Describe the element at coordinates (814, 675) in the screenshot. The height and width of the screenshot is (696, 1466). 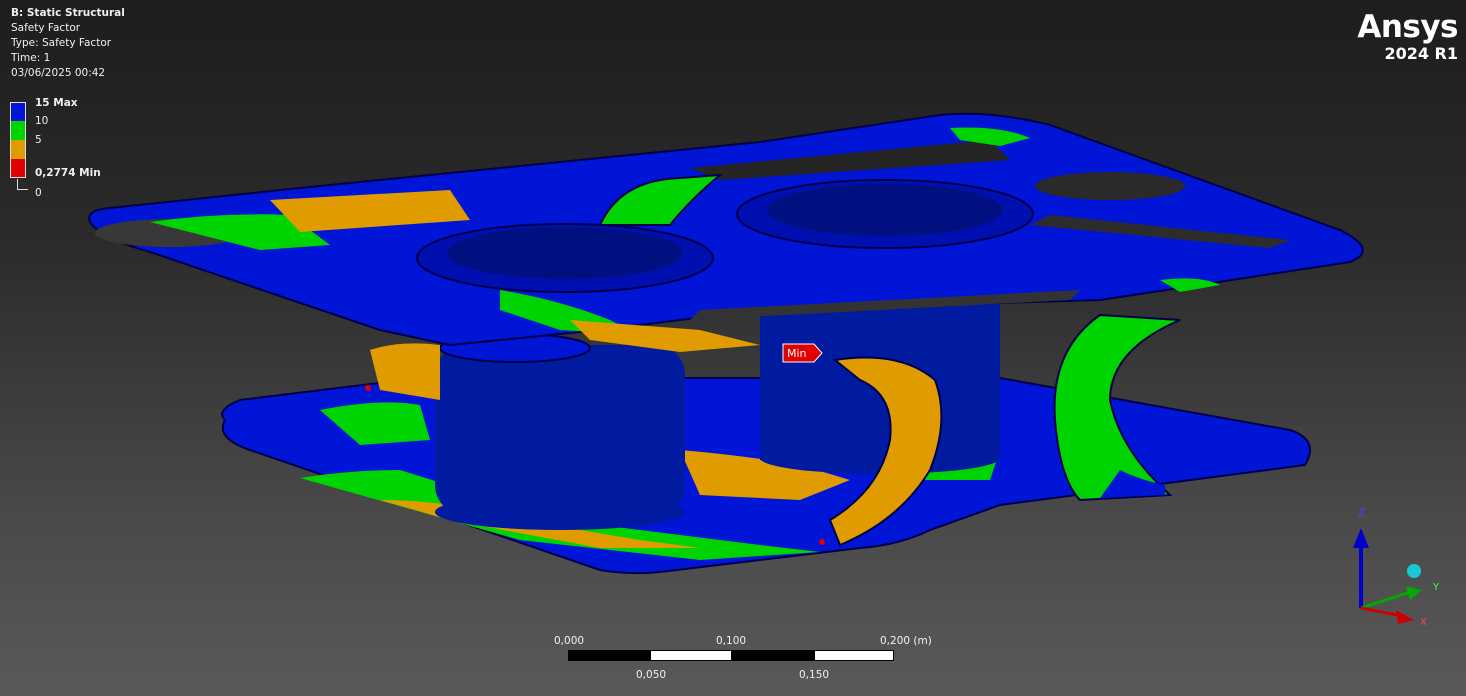
I see `scale-label-150: 0,150` at that location.